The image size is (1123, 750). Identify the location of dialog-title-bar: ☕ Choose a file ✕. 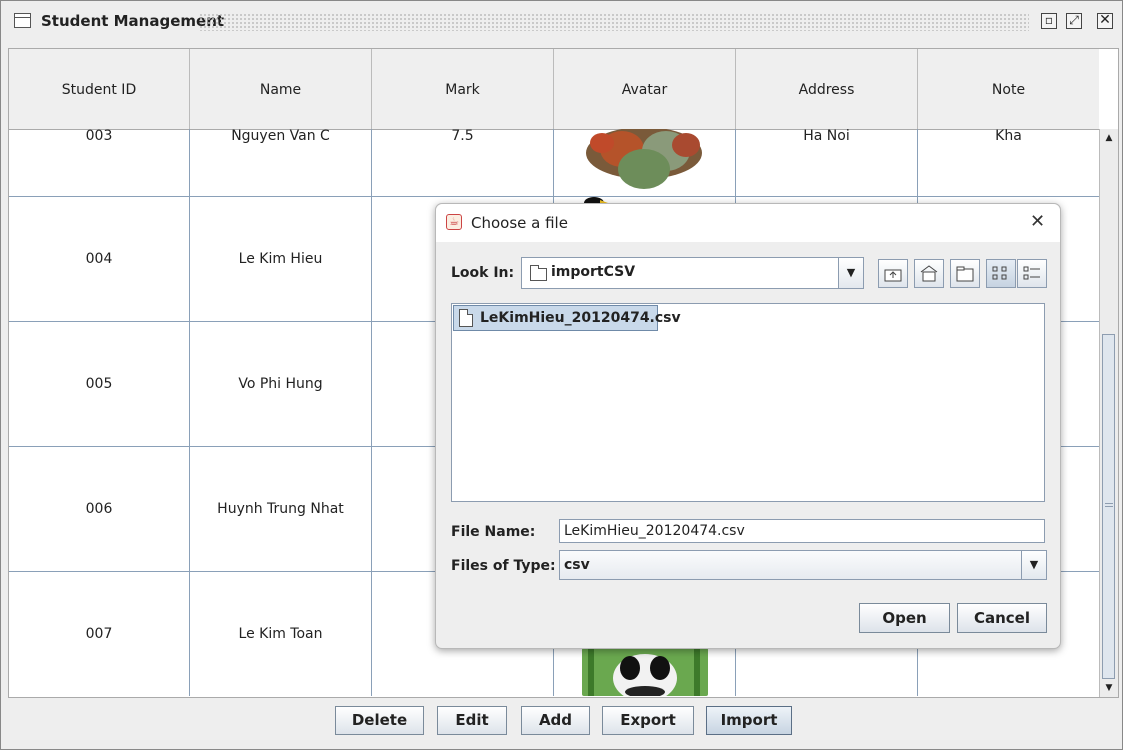
(748, 223).